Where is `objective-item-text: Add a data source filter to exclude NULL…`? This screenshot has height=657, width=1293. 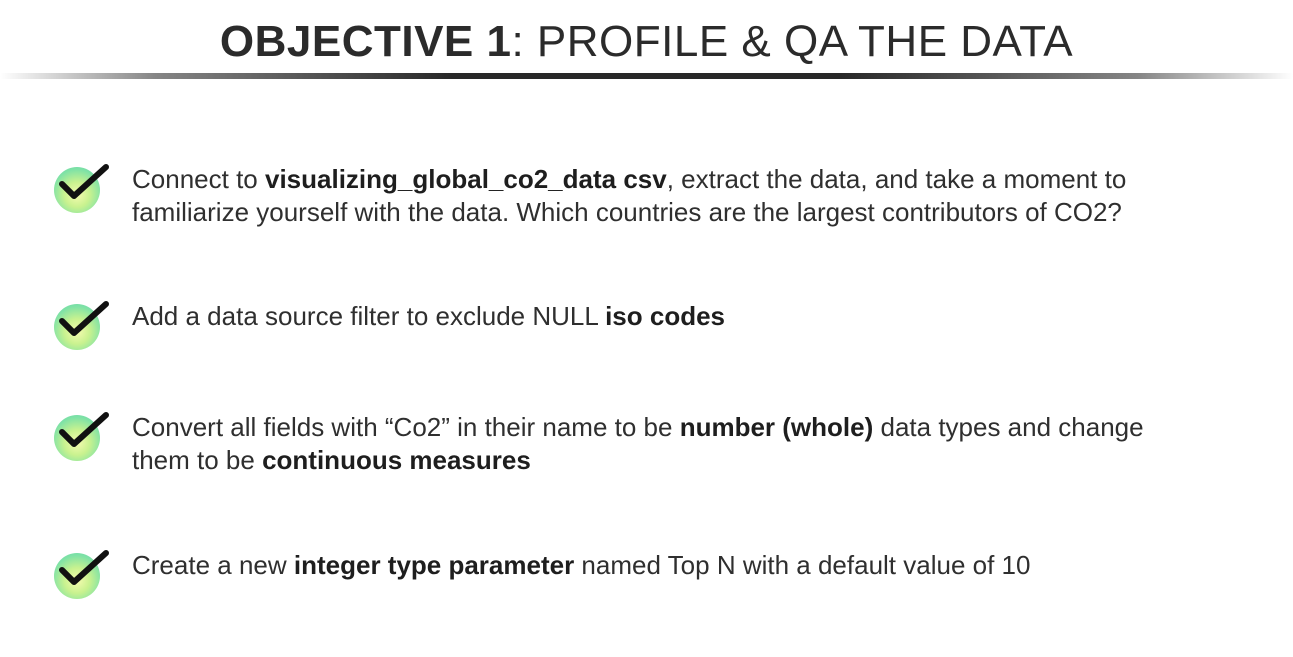 objective-item-text: Add a data source filter to exclude NULL… is located at coordinates (428, 316).